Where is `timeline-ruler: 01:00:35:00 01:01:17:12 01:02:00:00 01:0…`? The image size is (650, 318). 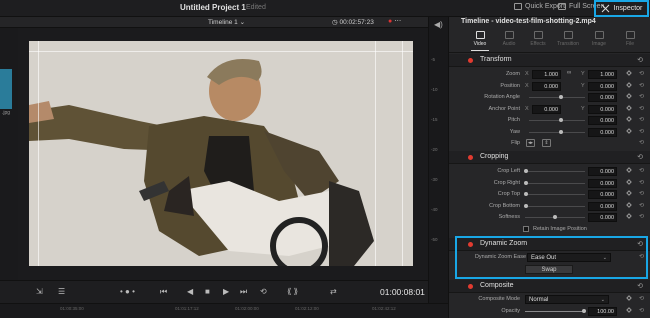
timeline-ruler: 01:00:35:00 01:01:17:12 01:02:00:00 01:0… is located at coordinates (224, 310).